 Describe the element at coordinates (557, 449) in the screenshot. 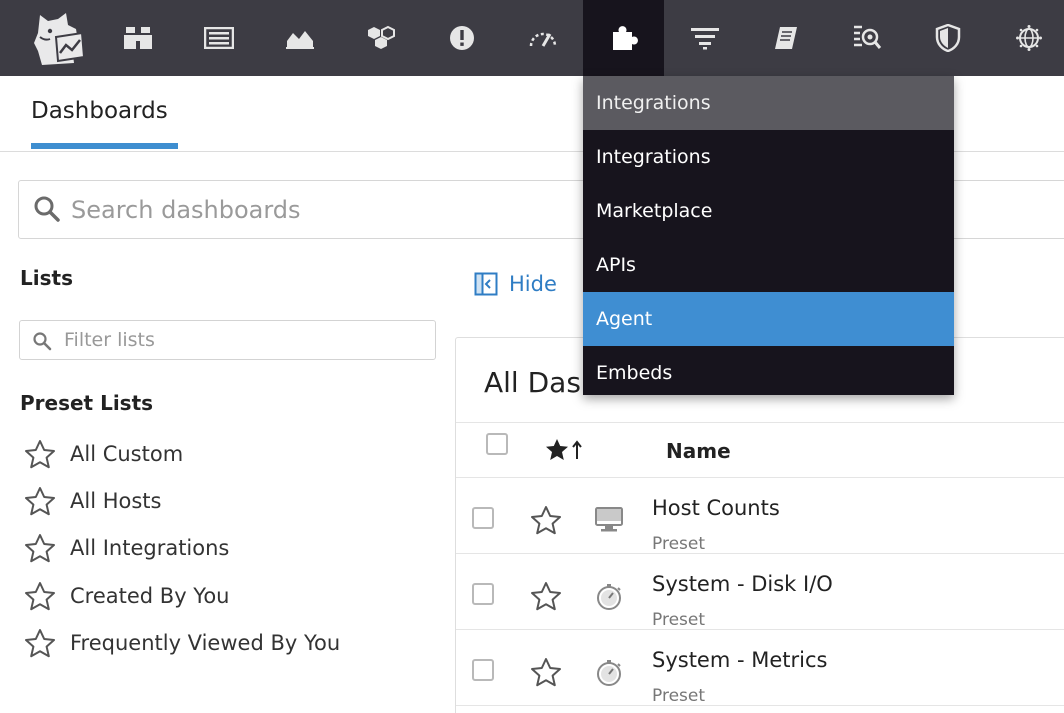

I see `star-filled-icon` at that location.